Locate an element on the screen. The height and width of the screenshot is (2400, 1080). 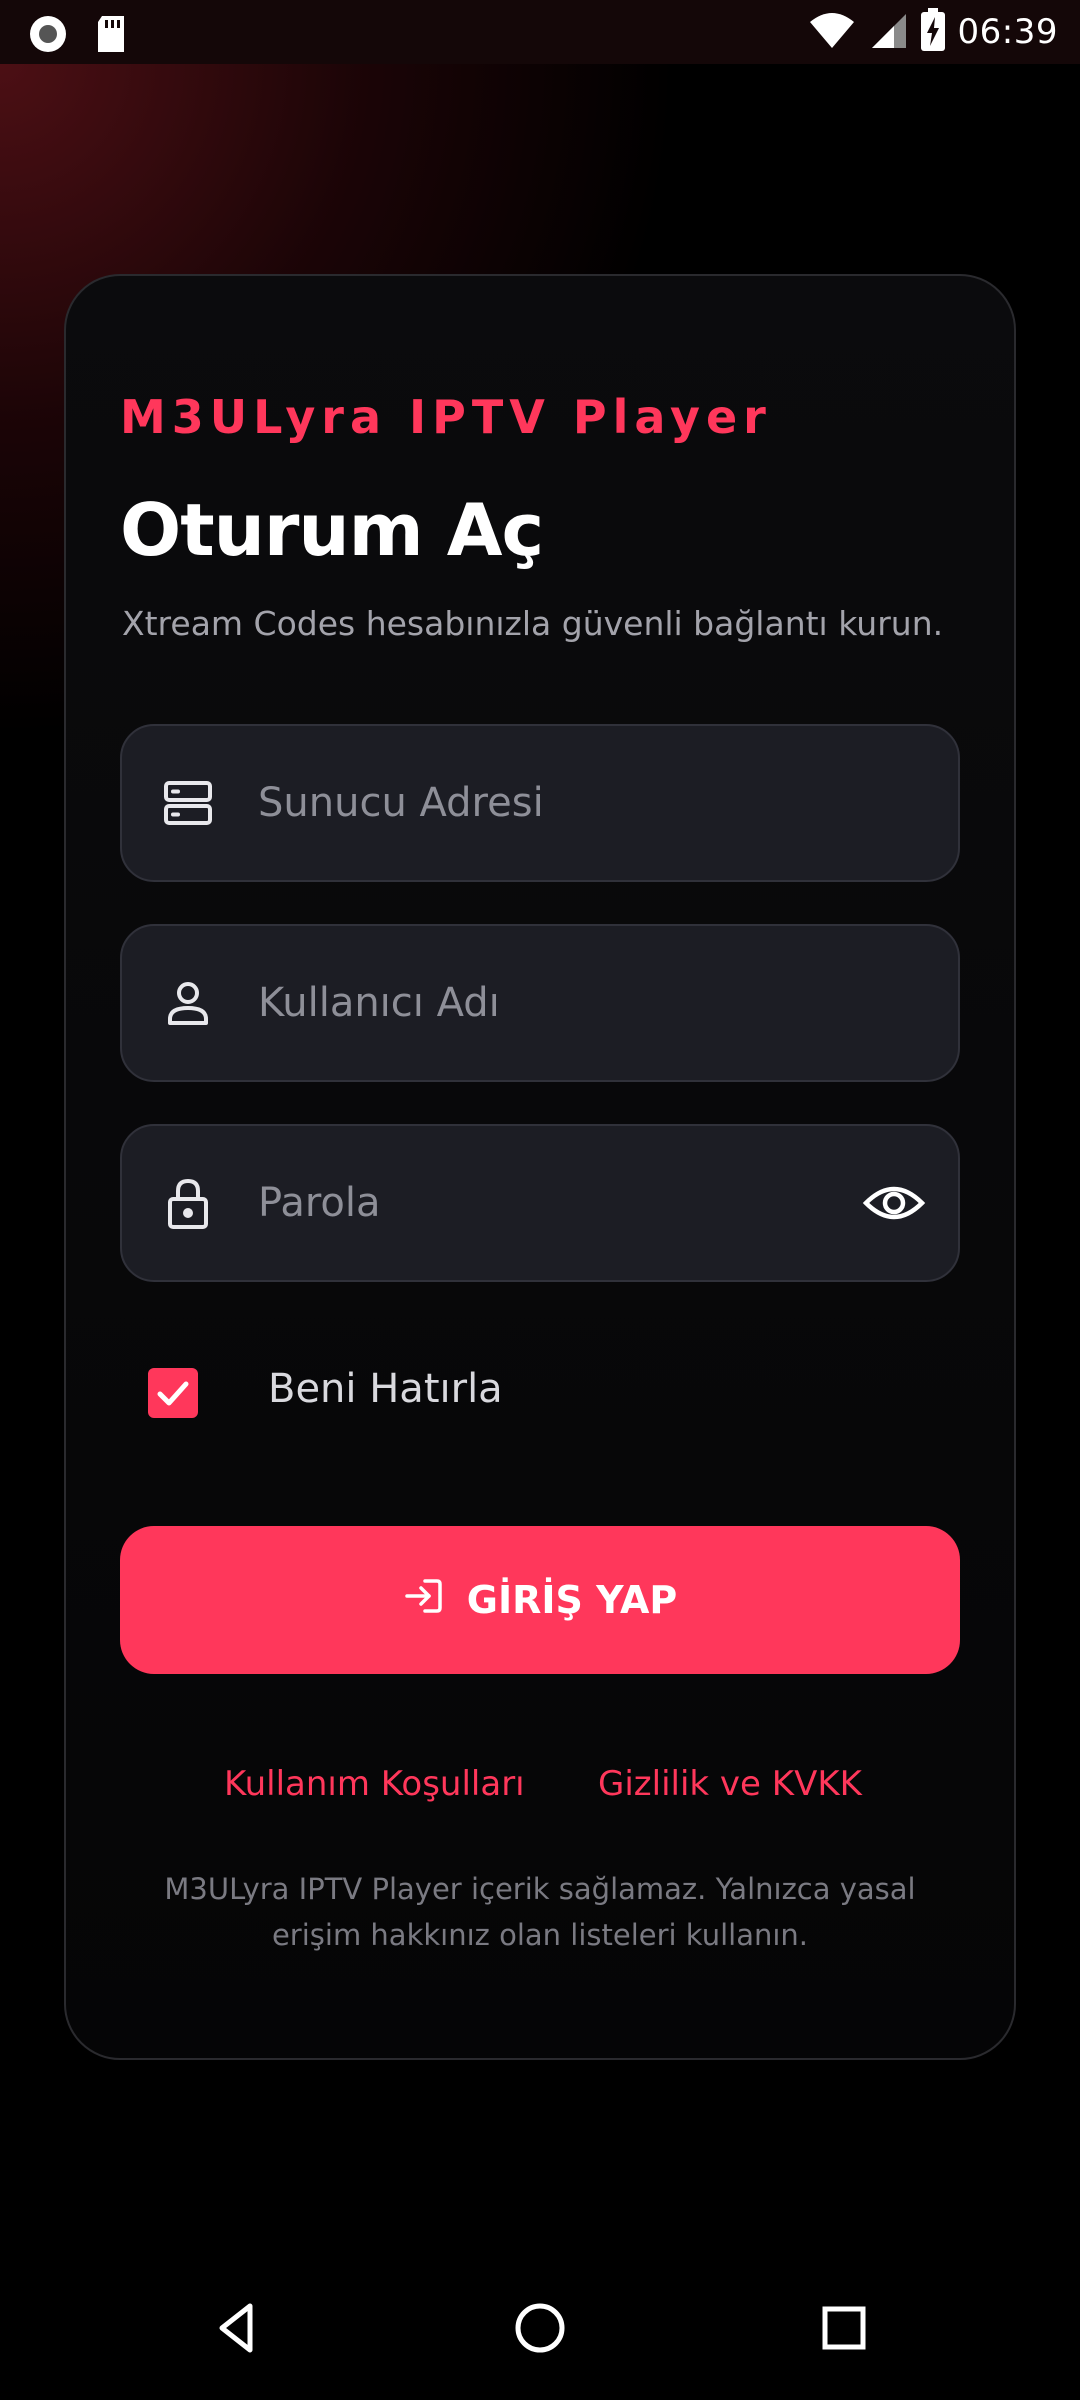
brand-name: M3ULyra IPTV Player is located at coordinates (446, 417).